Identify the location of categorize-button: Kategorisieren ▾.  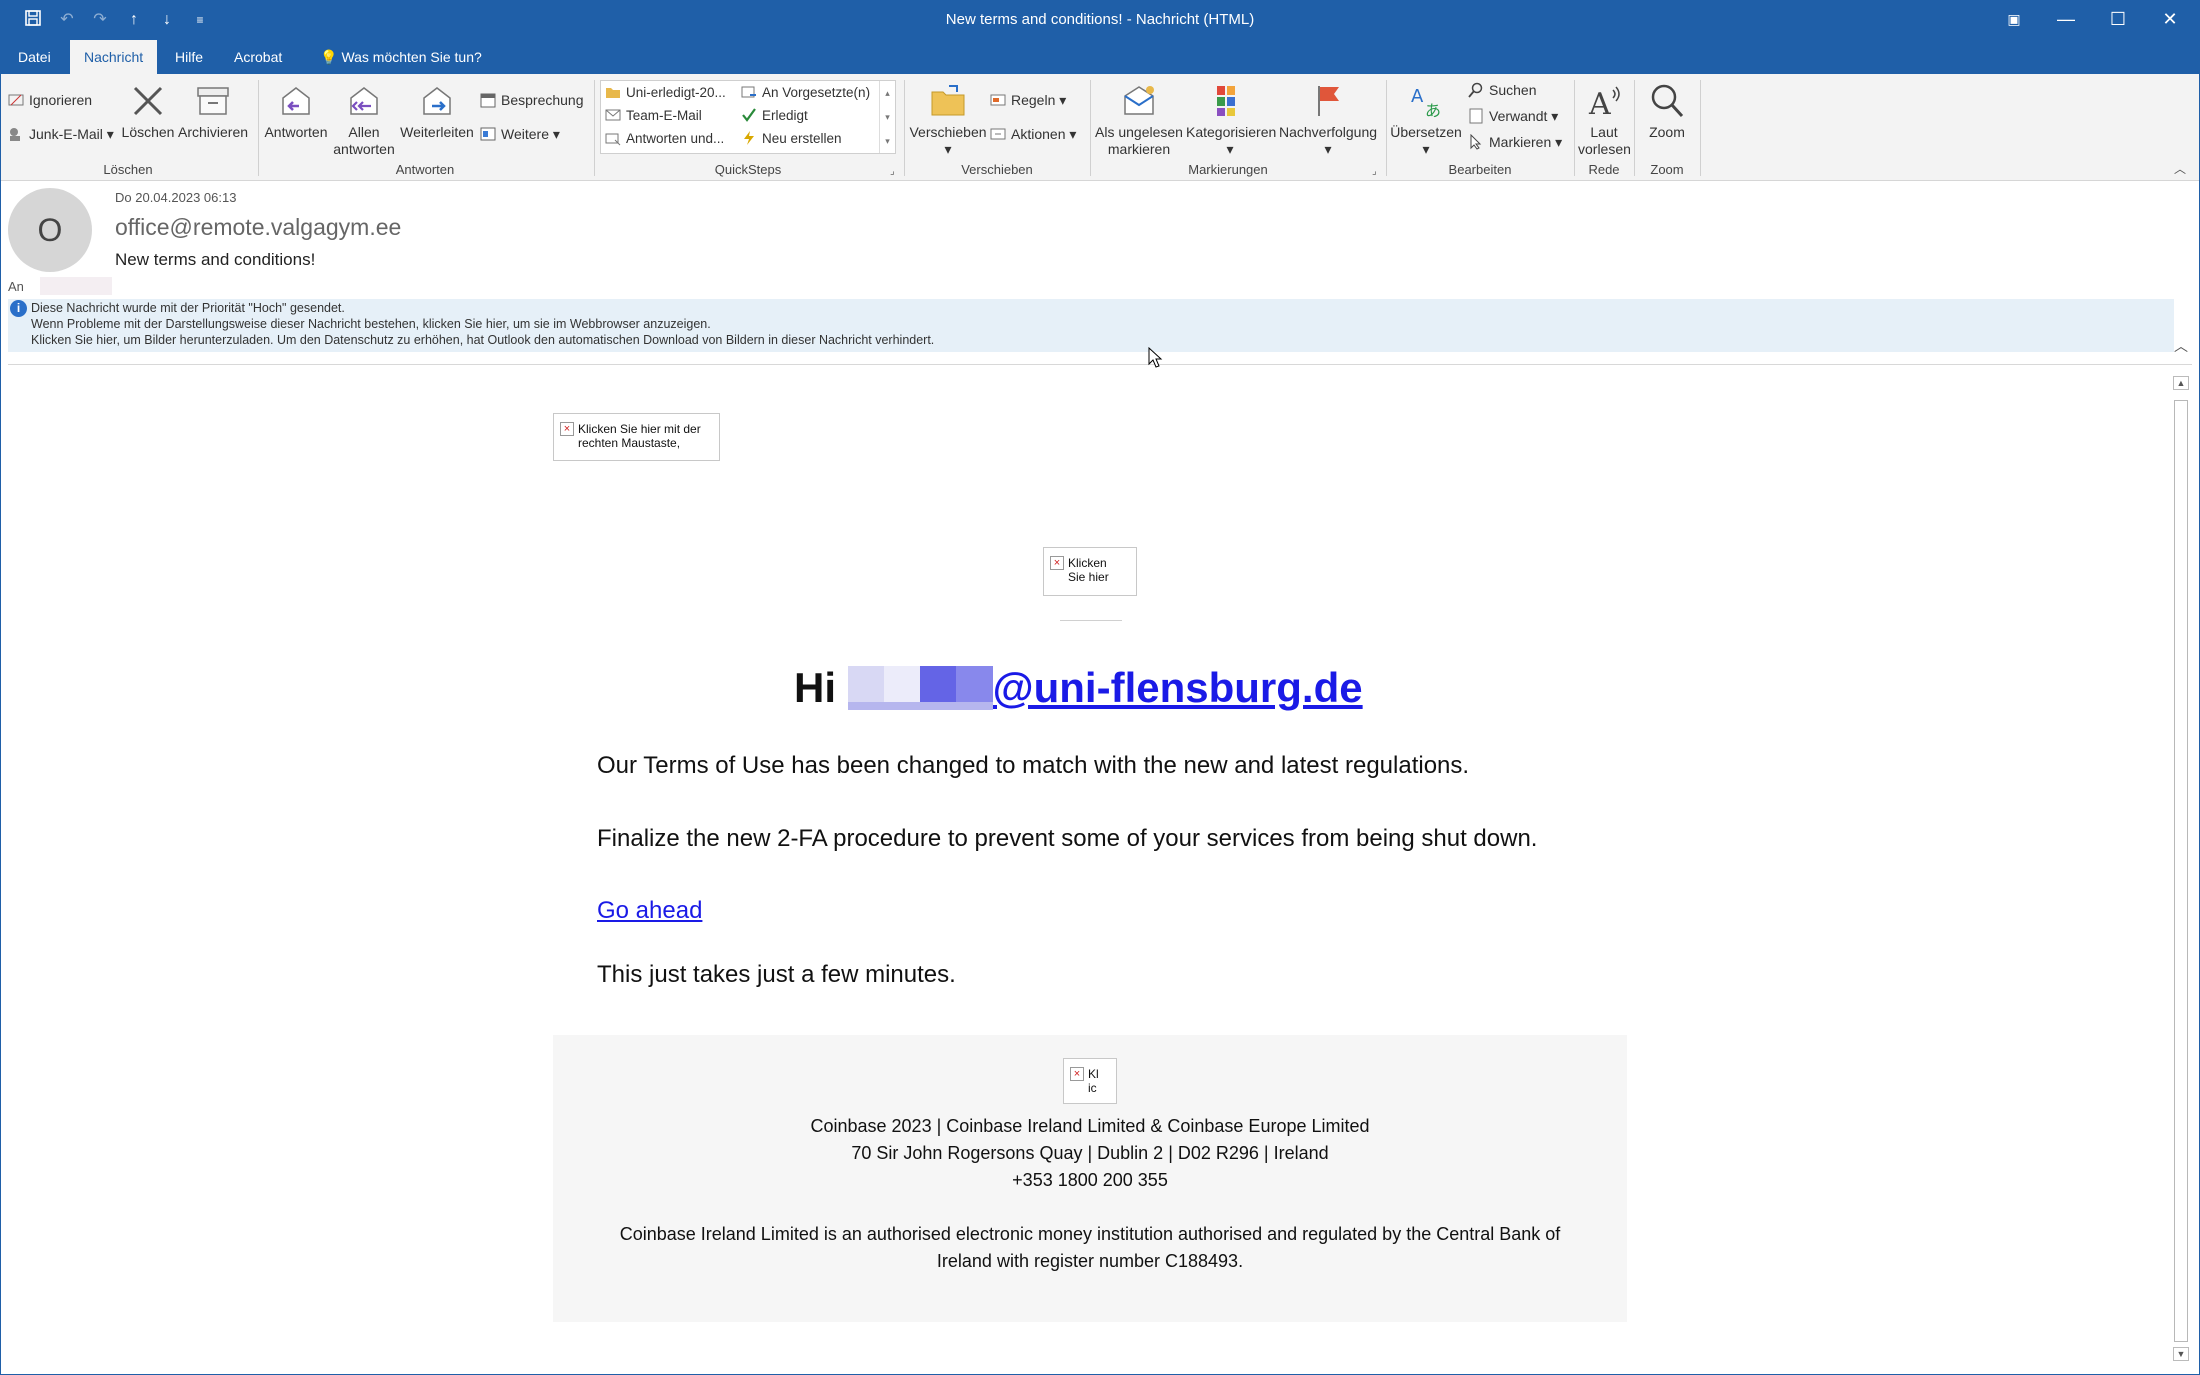
(1231, 120).